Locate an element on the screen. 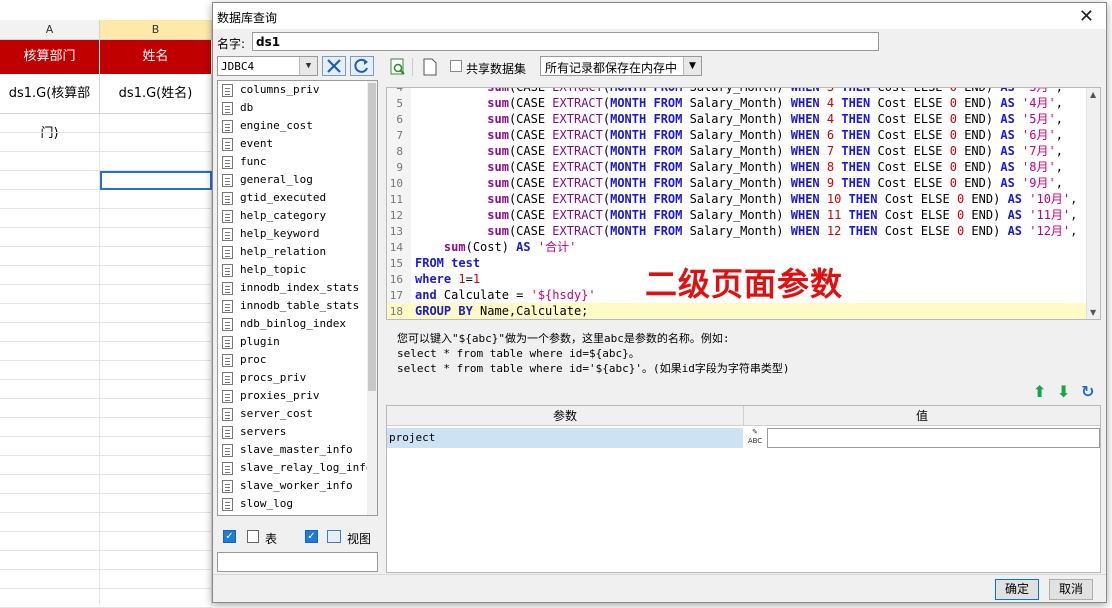  table-name: slow_log is located at coordinates (266, 503).